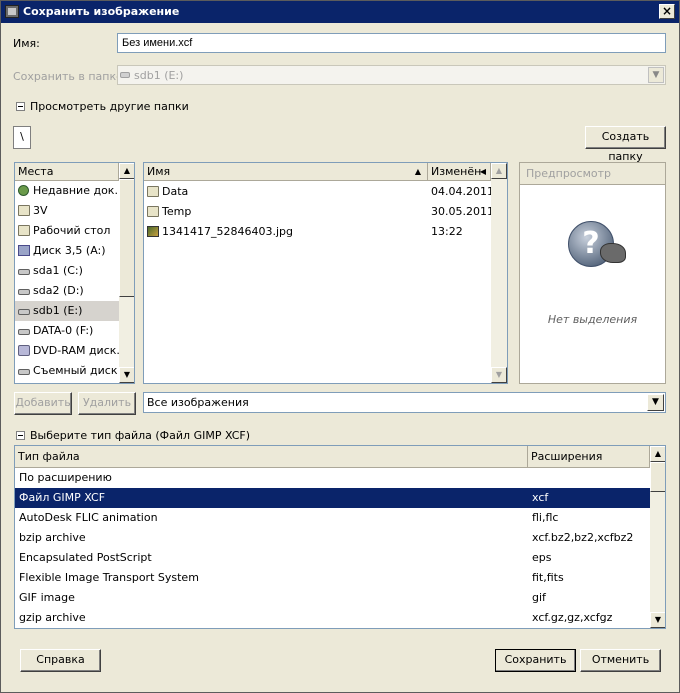  What do you see at coordinates (655, 402) in the screenshot?
I see `chevron-down-icon` at bounding box center [655, 402].